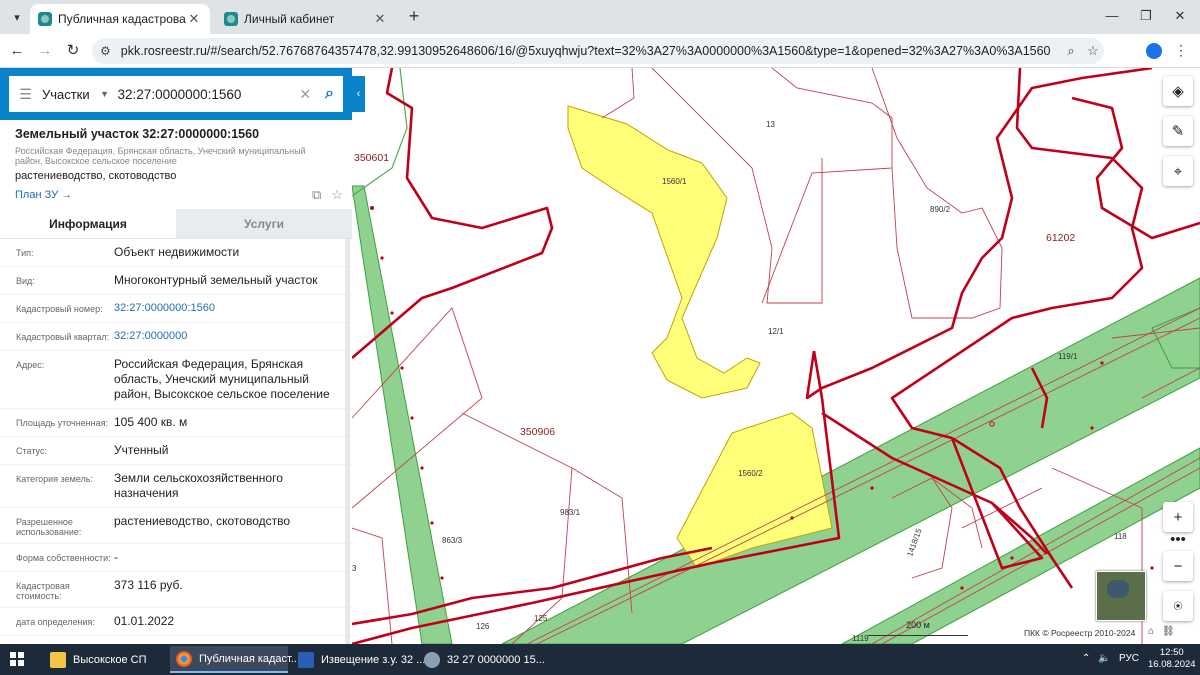  I want to click on volume-icon: 🔈, so click(1104, 658).